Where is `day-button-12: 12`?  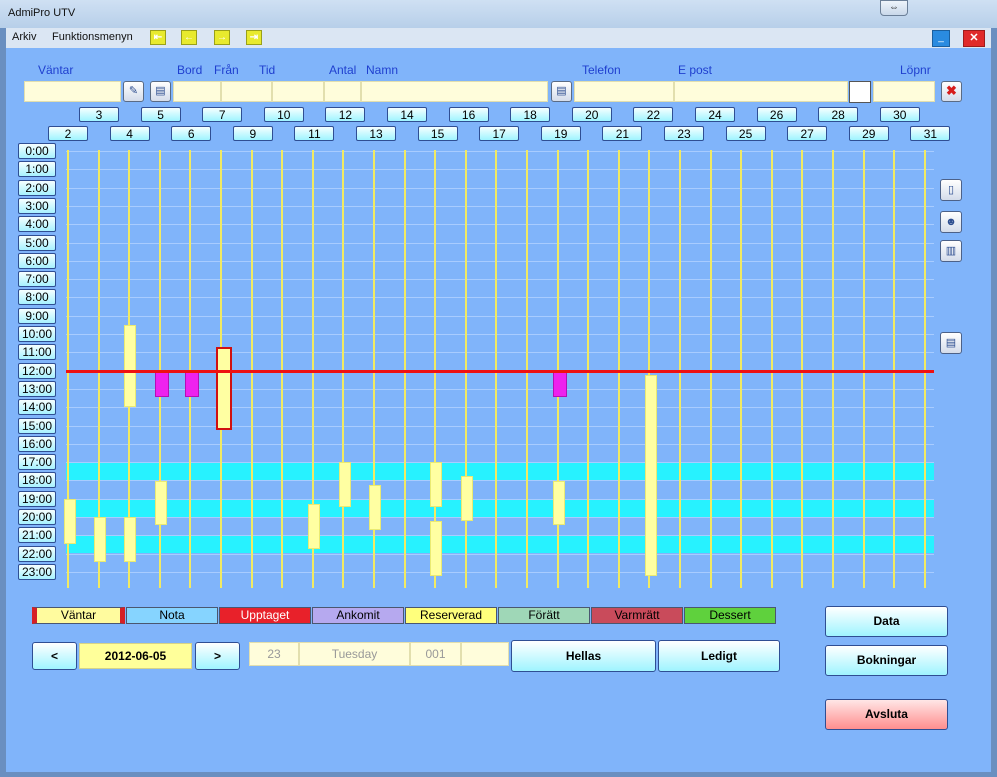 day-button-12: 12 is located at coordinates (345, 114).